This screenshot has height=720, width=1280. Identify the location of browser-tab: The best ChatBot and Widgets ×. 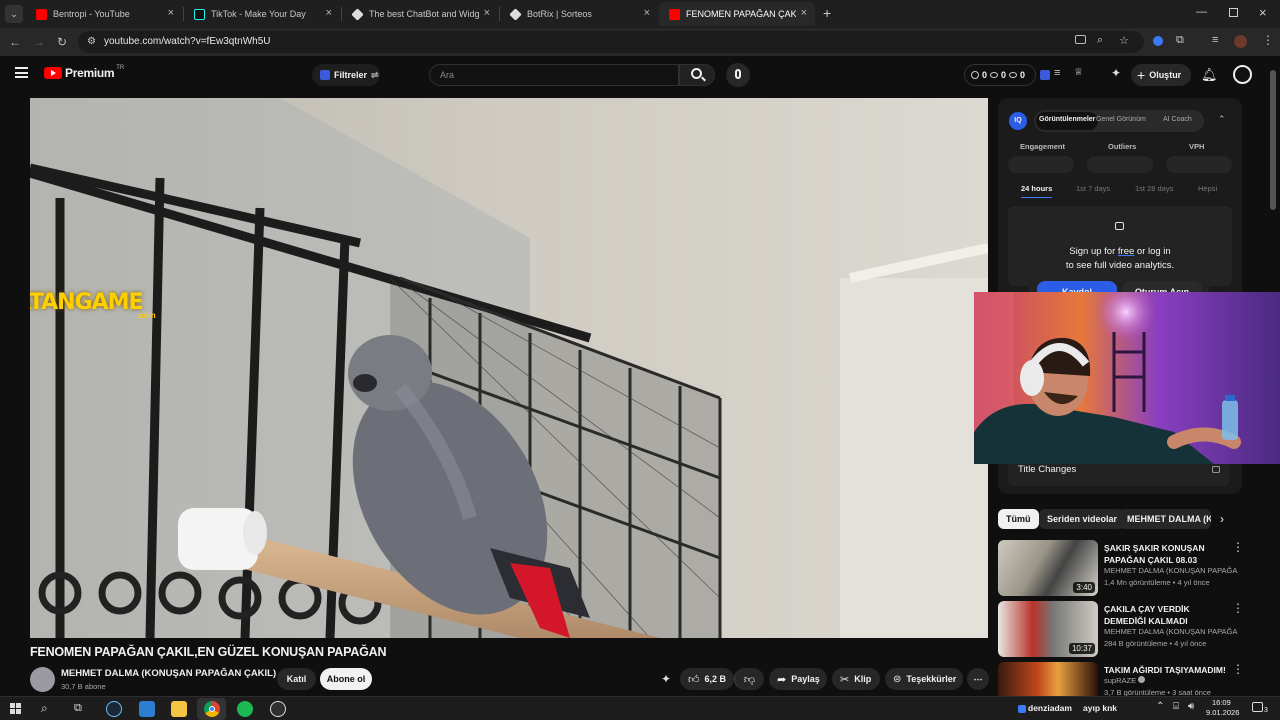
(420, 14).